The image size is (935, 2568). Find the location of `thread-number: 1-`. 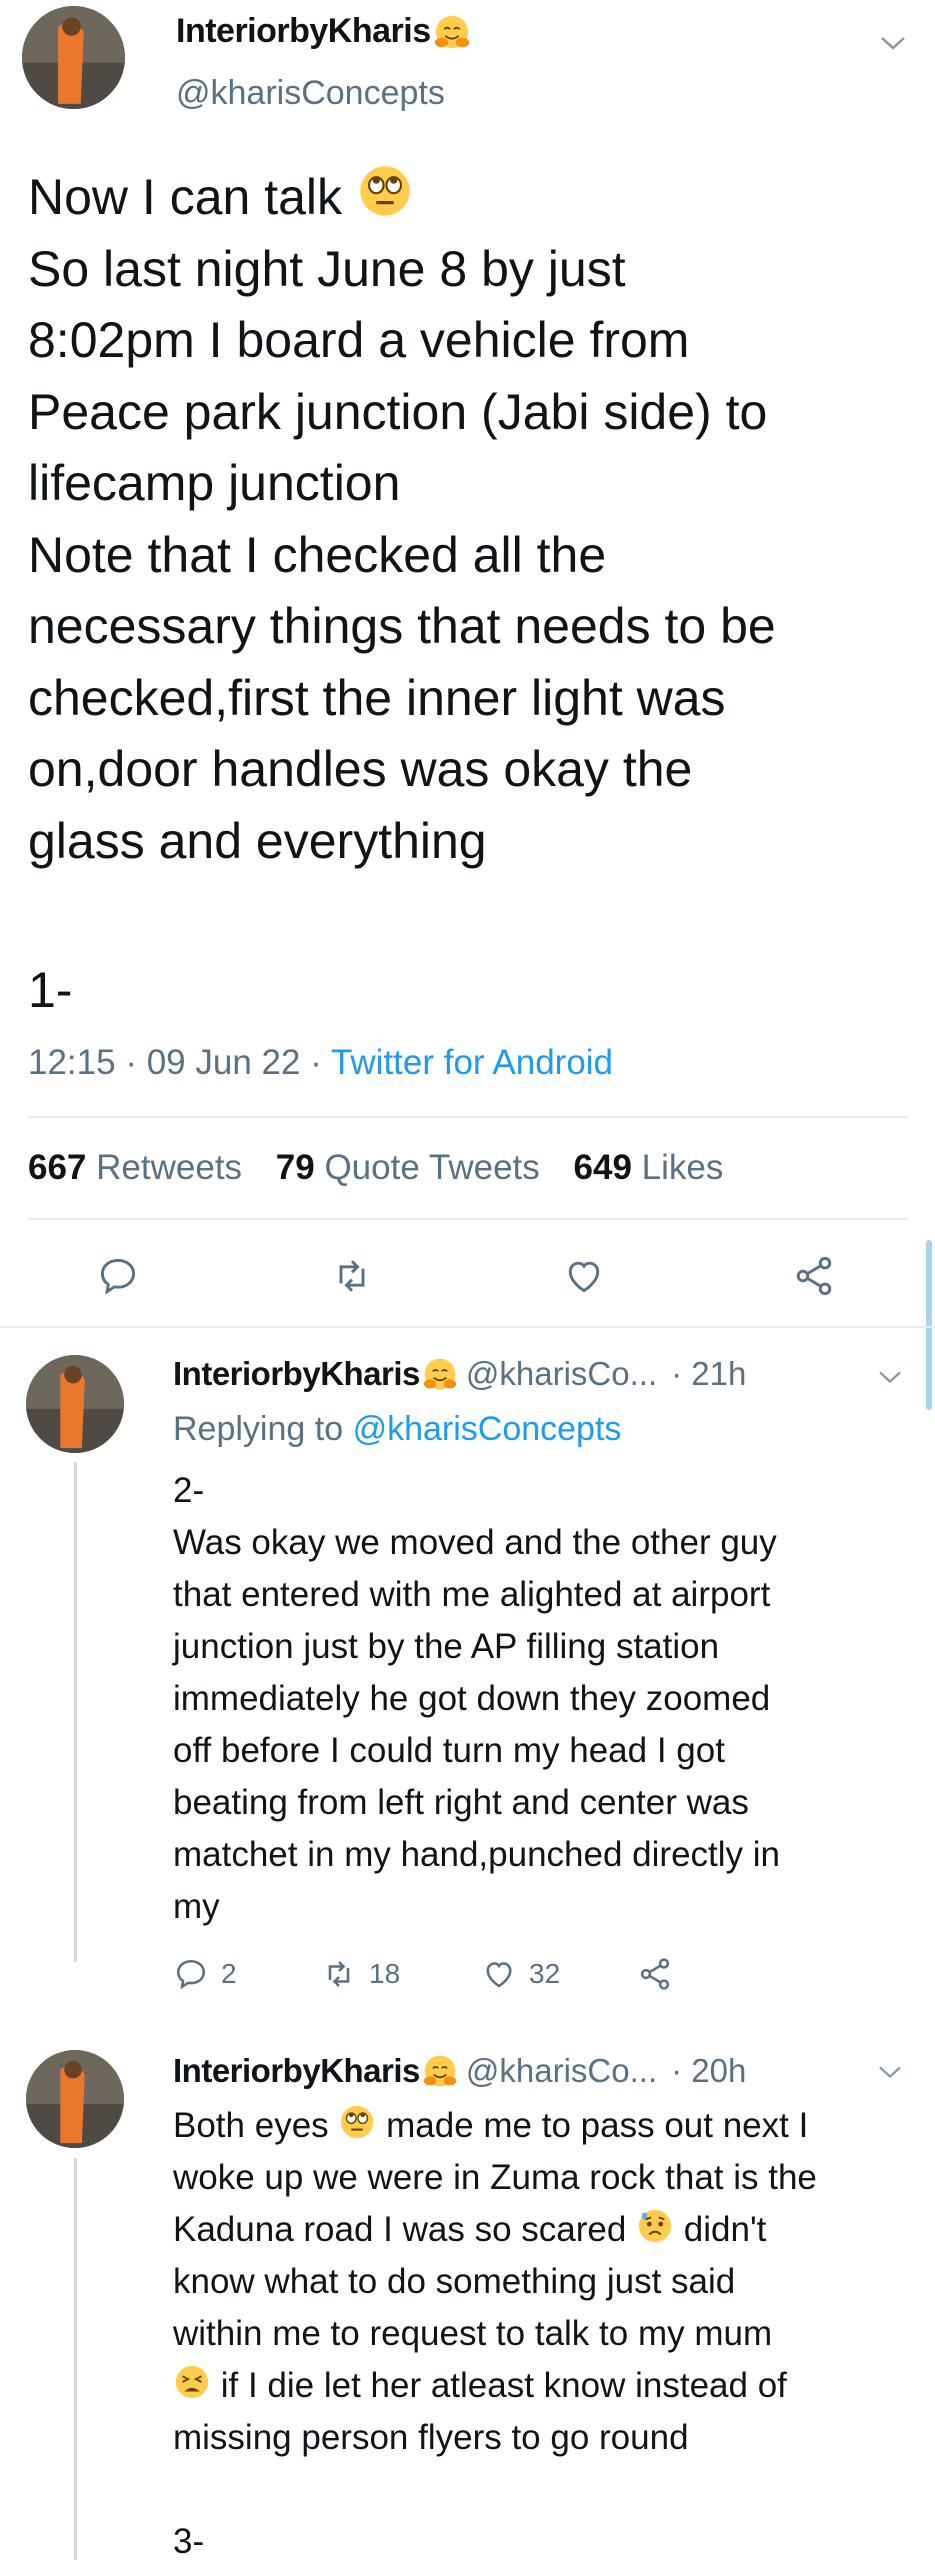

thread-number: 1- is located at coordinates (50, 990).